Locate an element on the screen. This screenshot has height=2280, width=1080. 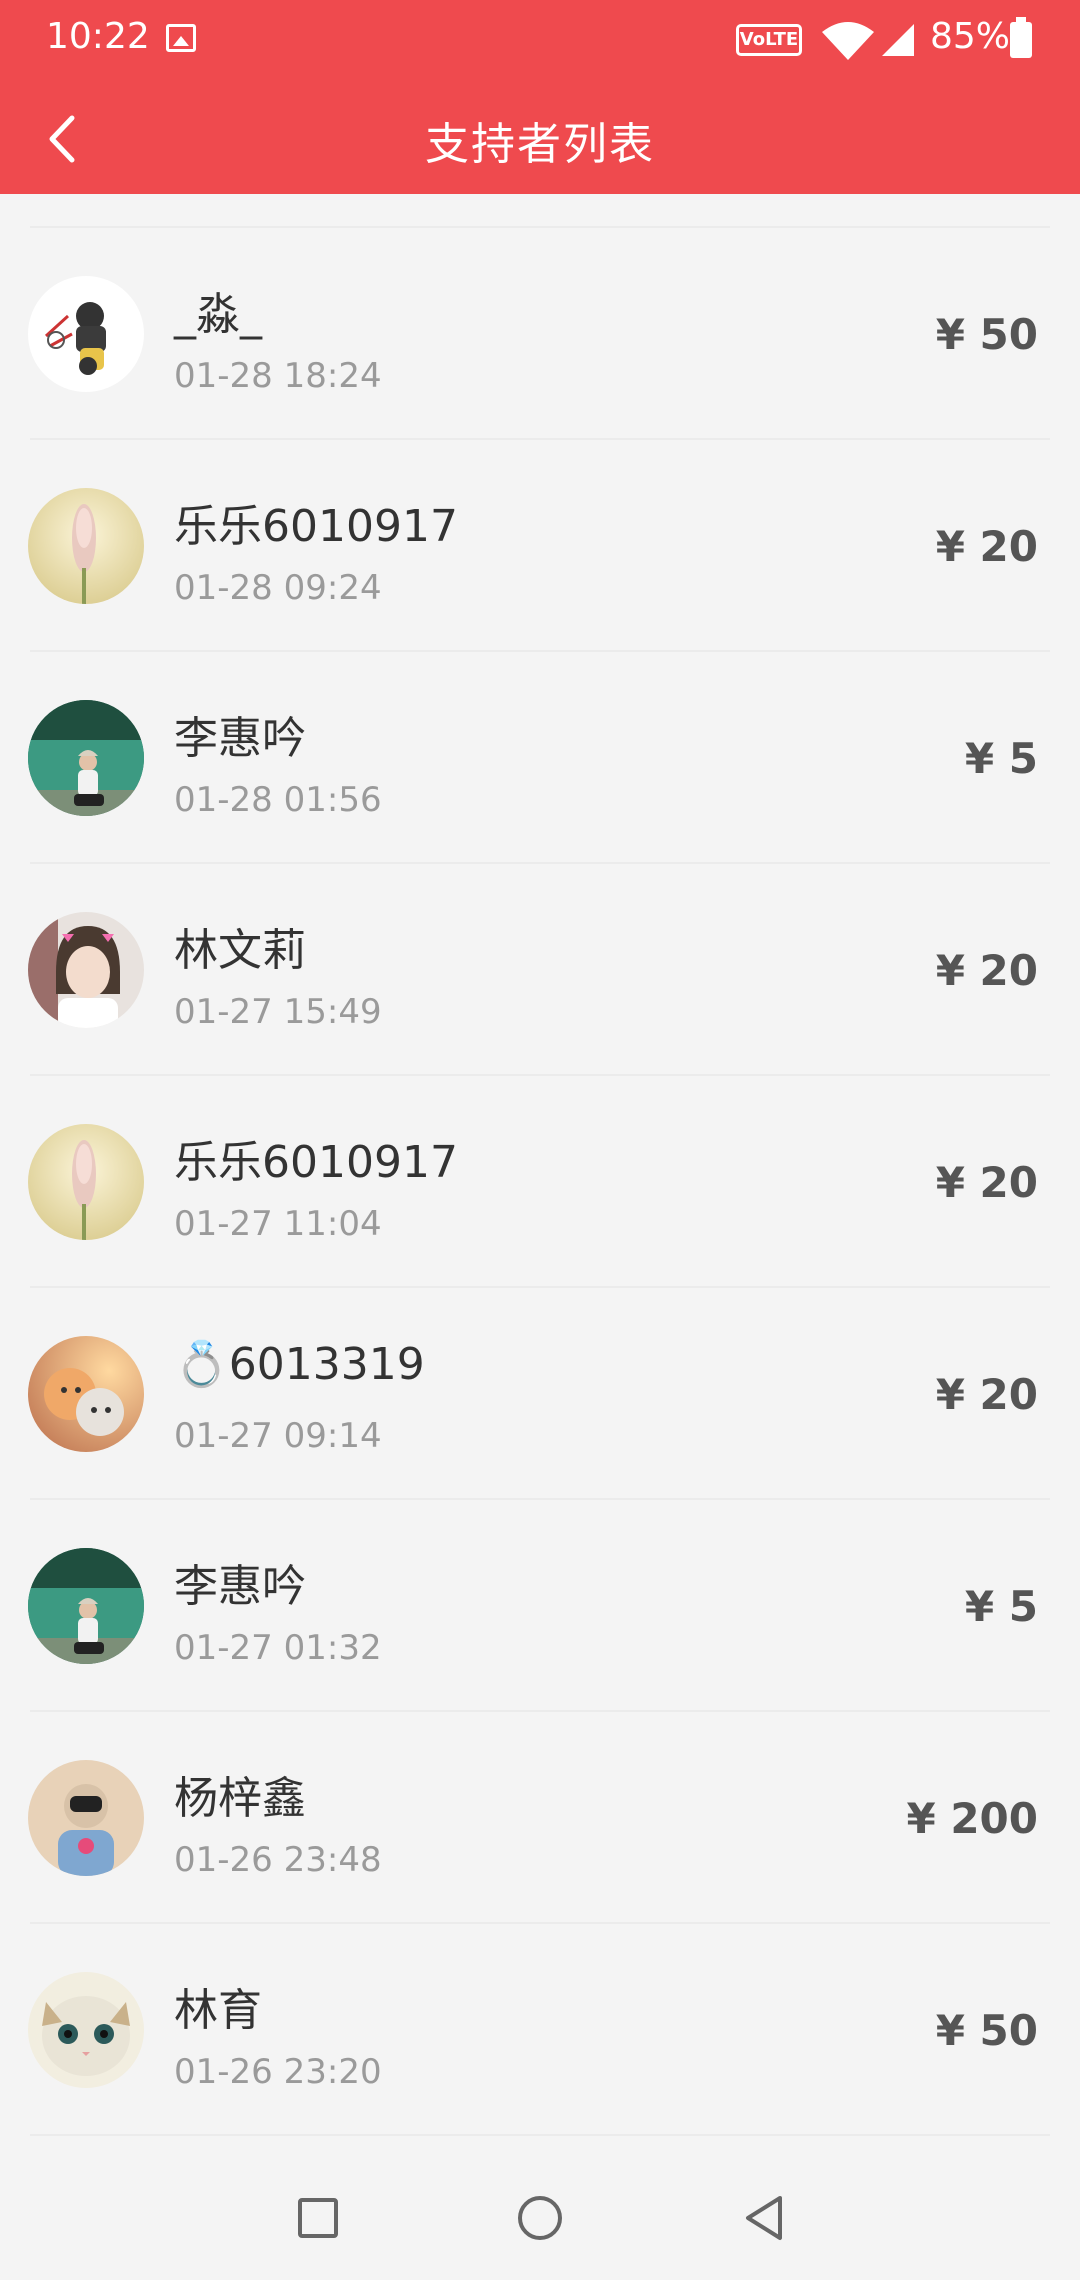
supporter-name: _淼_ is located at coordinates (218, 314).